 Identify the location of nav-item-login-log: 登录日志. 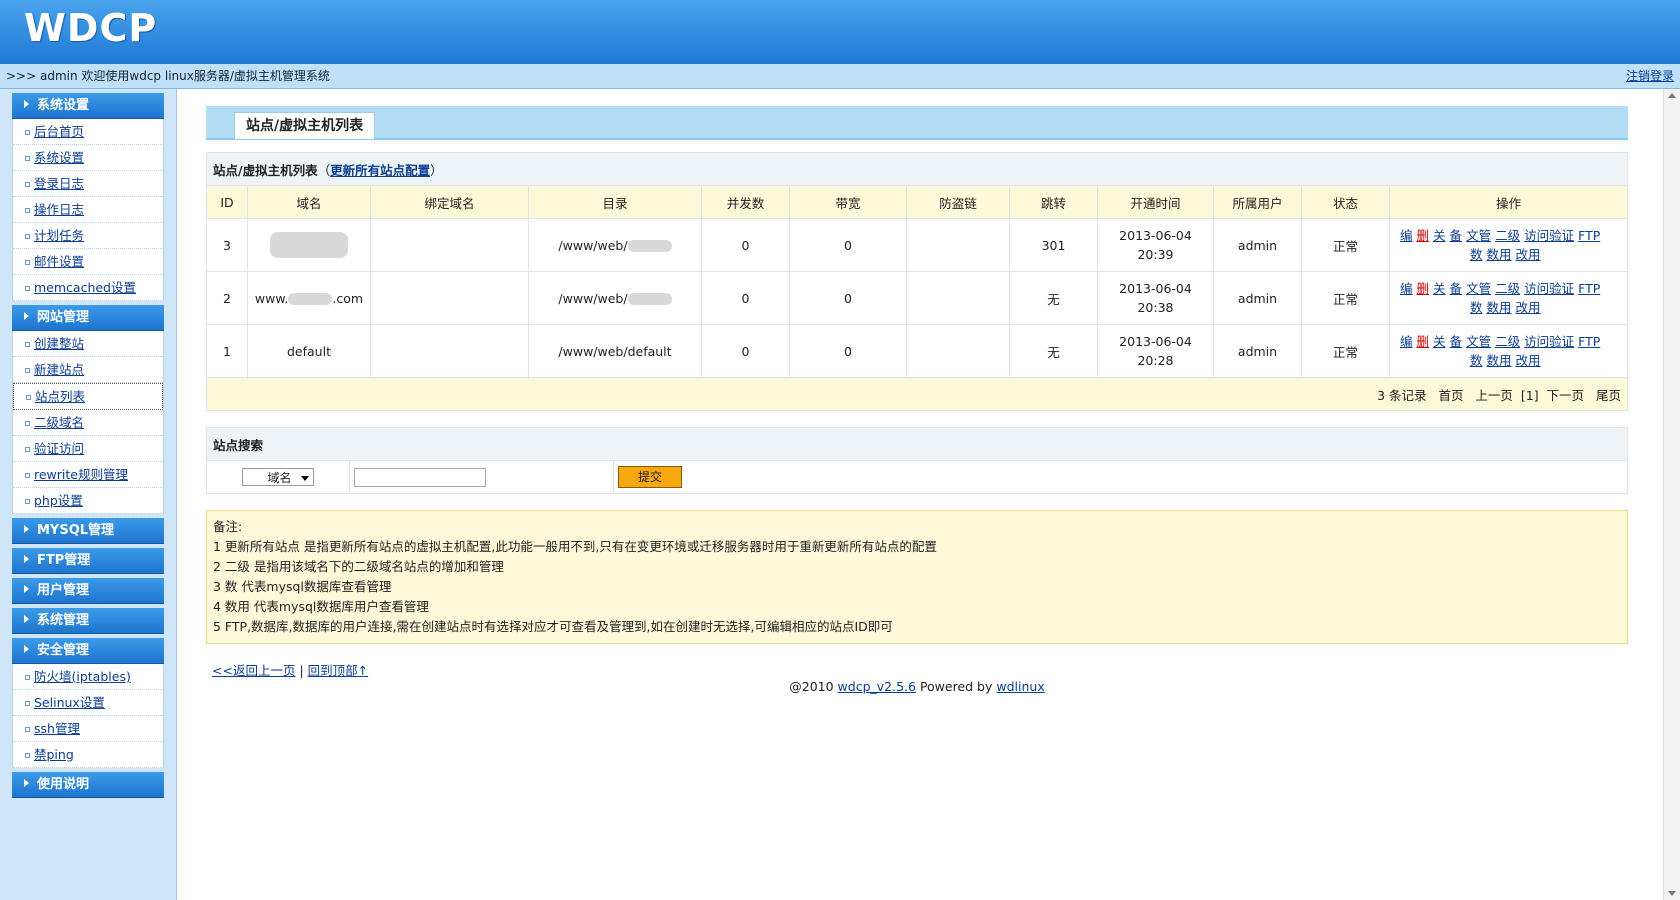
(88, 184).